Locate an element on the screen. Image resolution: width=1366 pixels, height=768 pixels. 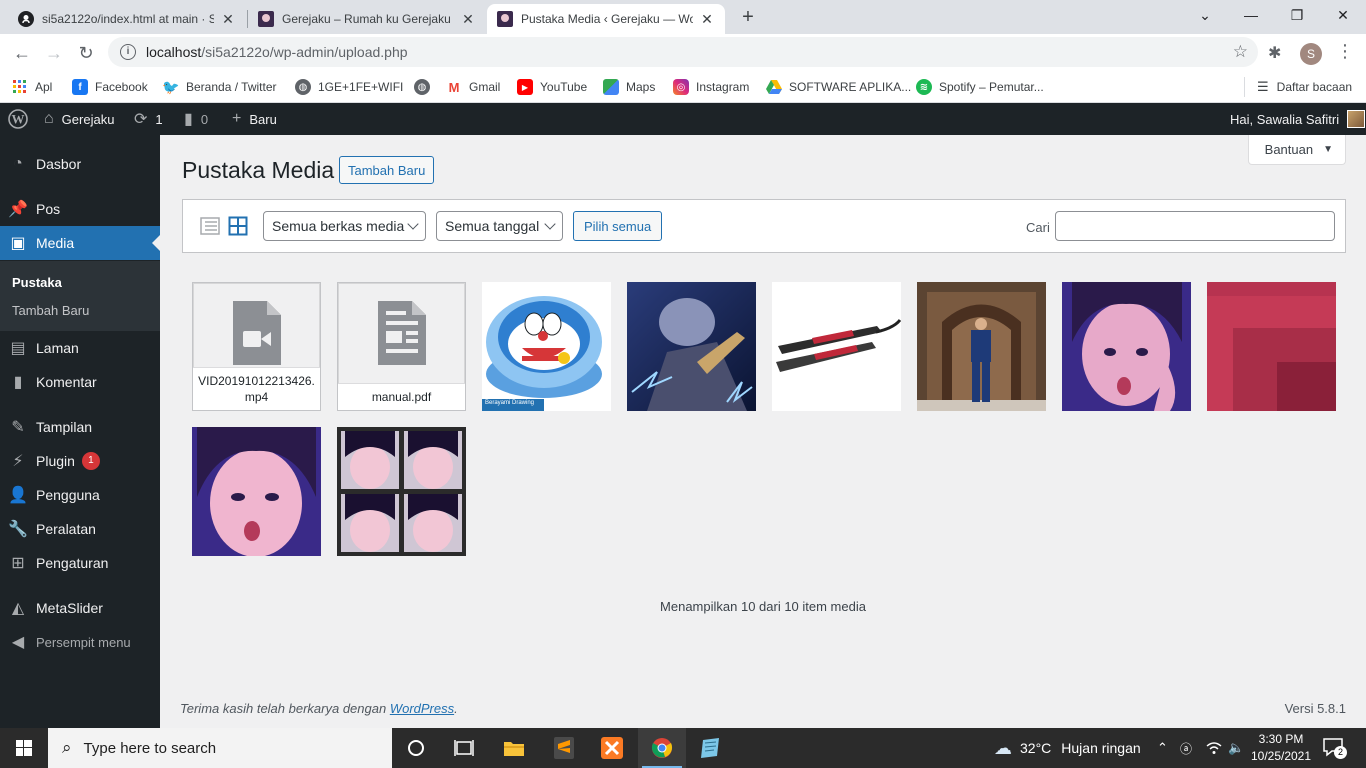
bookmark-twitter: 🐦 Beranda / Twitter is located at coordinates (219, 87).